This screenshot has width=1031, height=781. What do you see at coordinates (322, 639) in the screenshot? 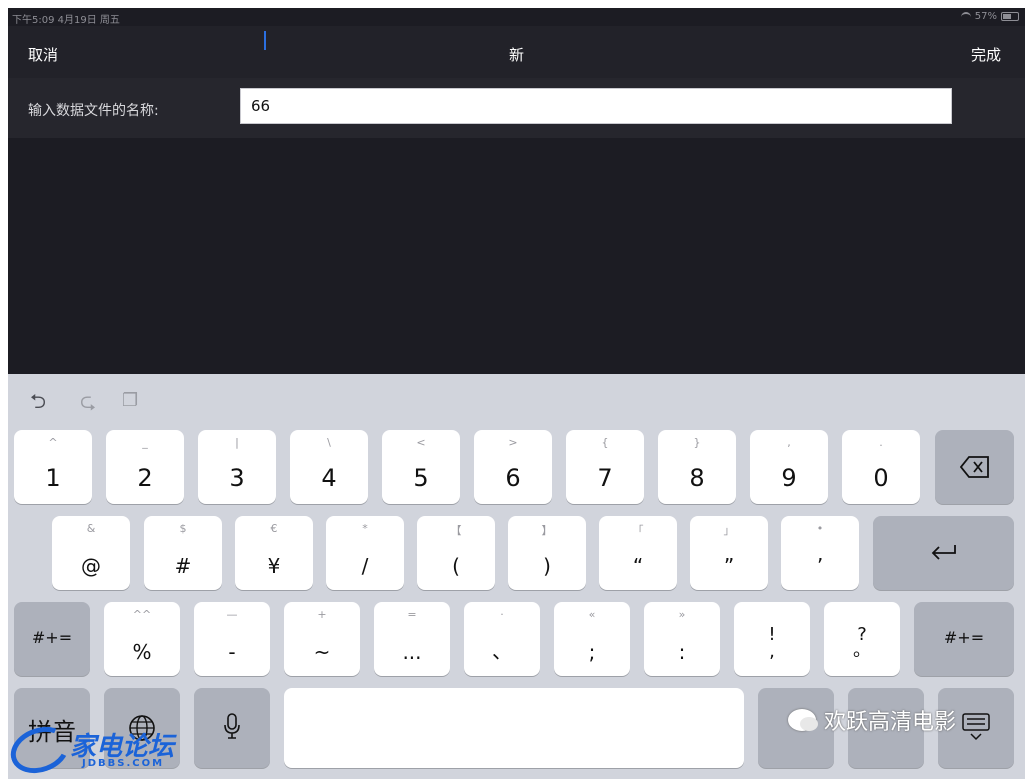
I see `key-tilde: + ~` at bounding box center [322, 639].